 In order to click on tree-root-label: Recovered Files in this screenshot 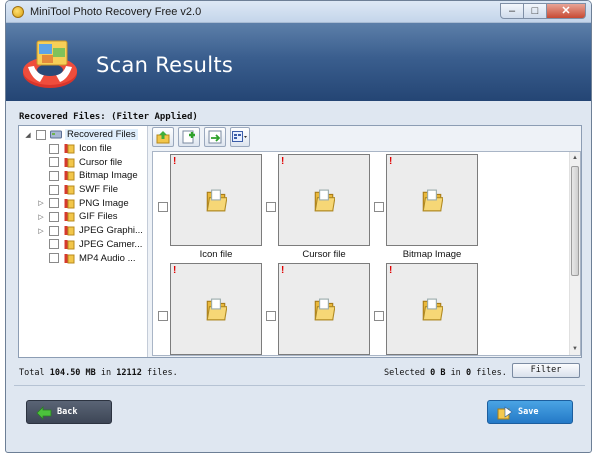, I will do `click(101, 135)`.